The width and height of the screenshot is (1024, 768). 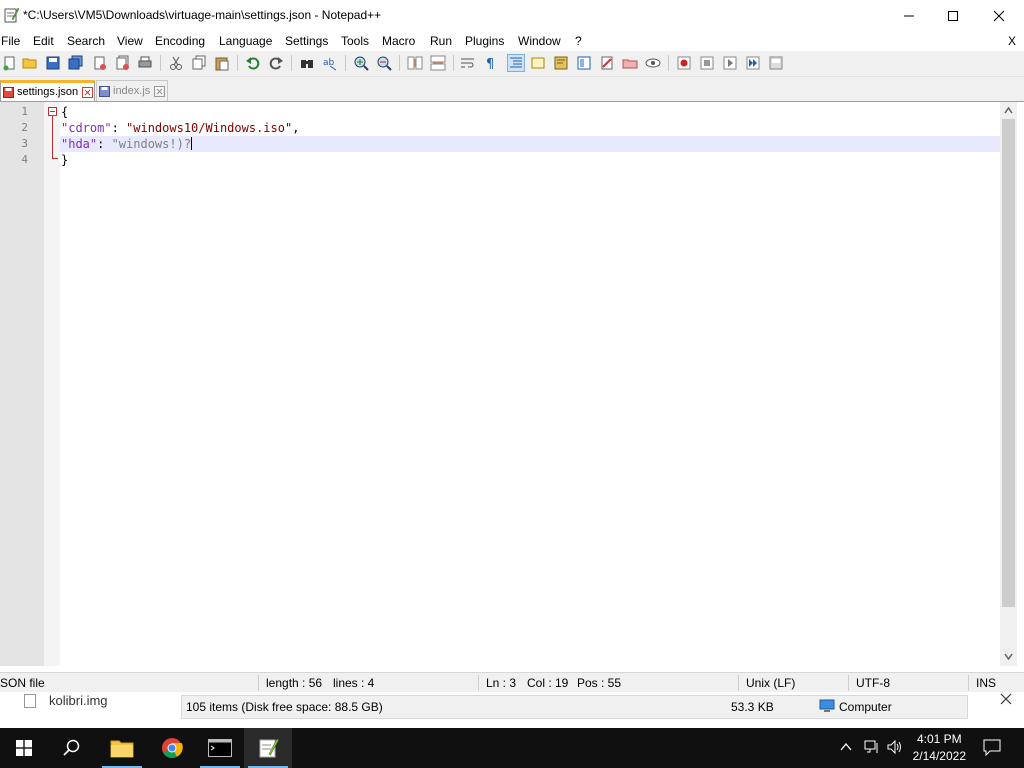 I want to click on monitoring-icon, so click(x=630, y=63).